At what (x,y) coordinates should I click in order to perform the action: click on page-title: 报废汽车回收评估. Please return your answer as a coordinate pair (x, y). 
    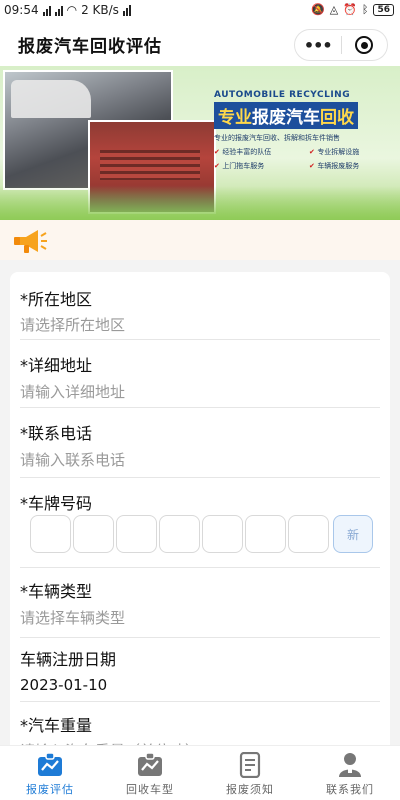
    Looking at the image, I should click on (90, 47).